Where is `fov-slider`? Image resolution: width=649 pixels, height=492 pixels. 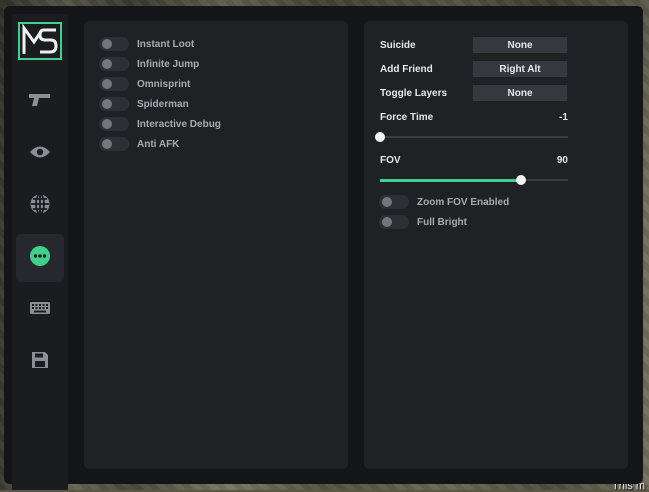
fov-slider is located at coordinates (474, 180).